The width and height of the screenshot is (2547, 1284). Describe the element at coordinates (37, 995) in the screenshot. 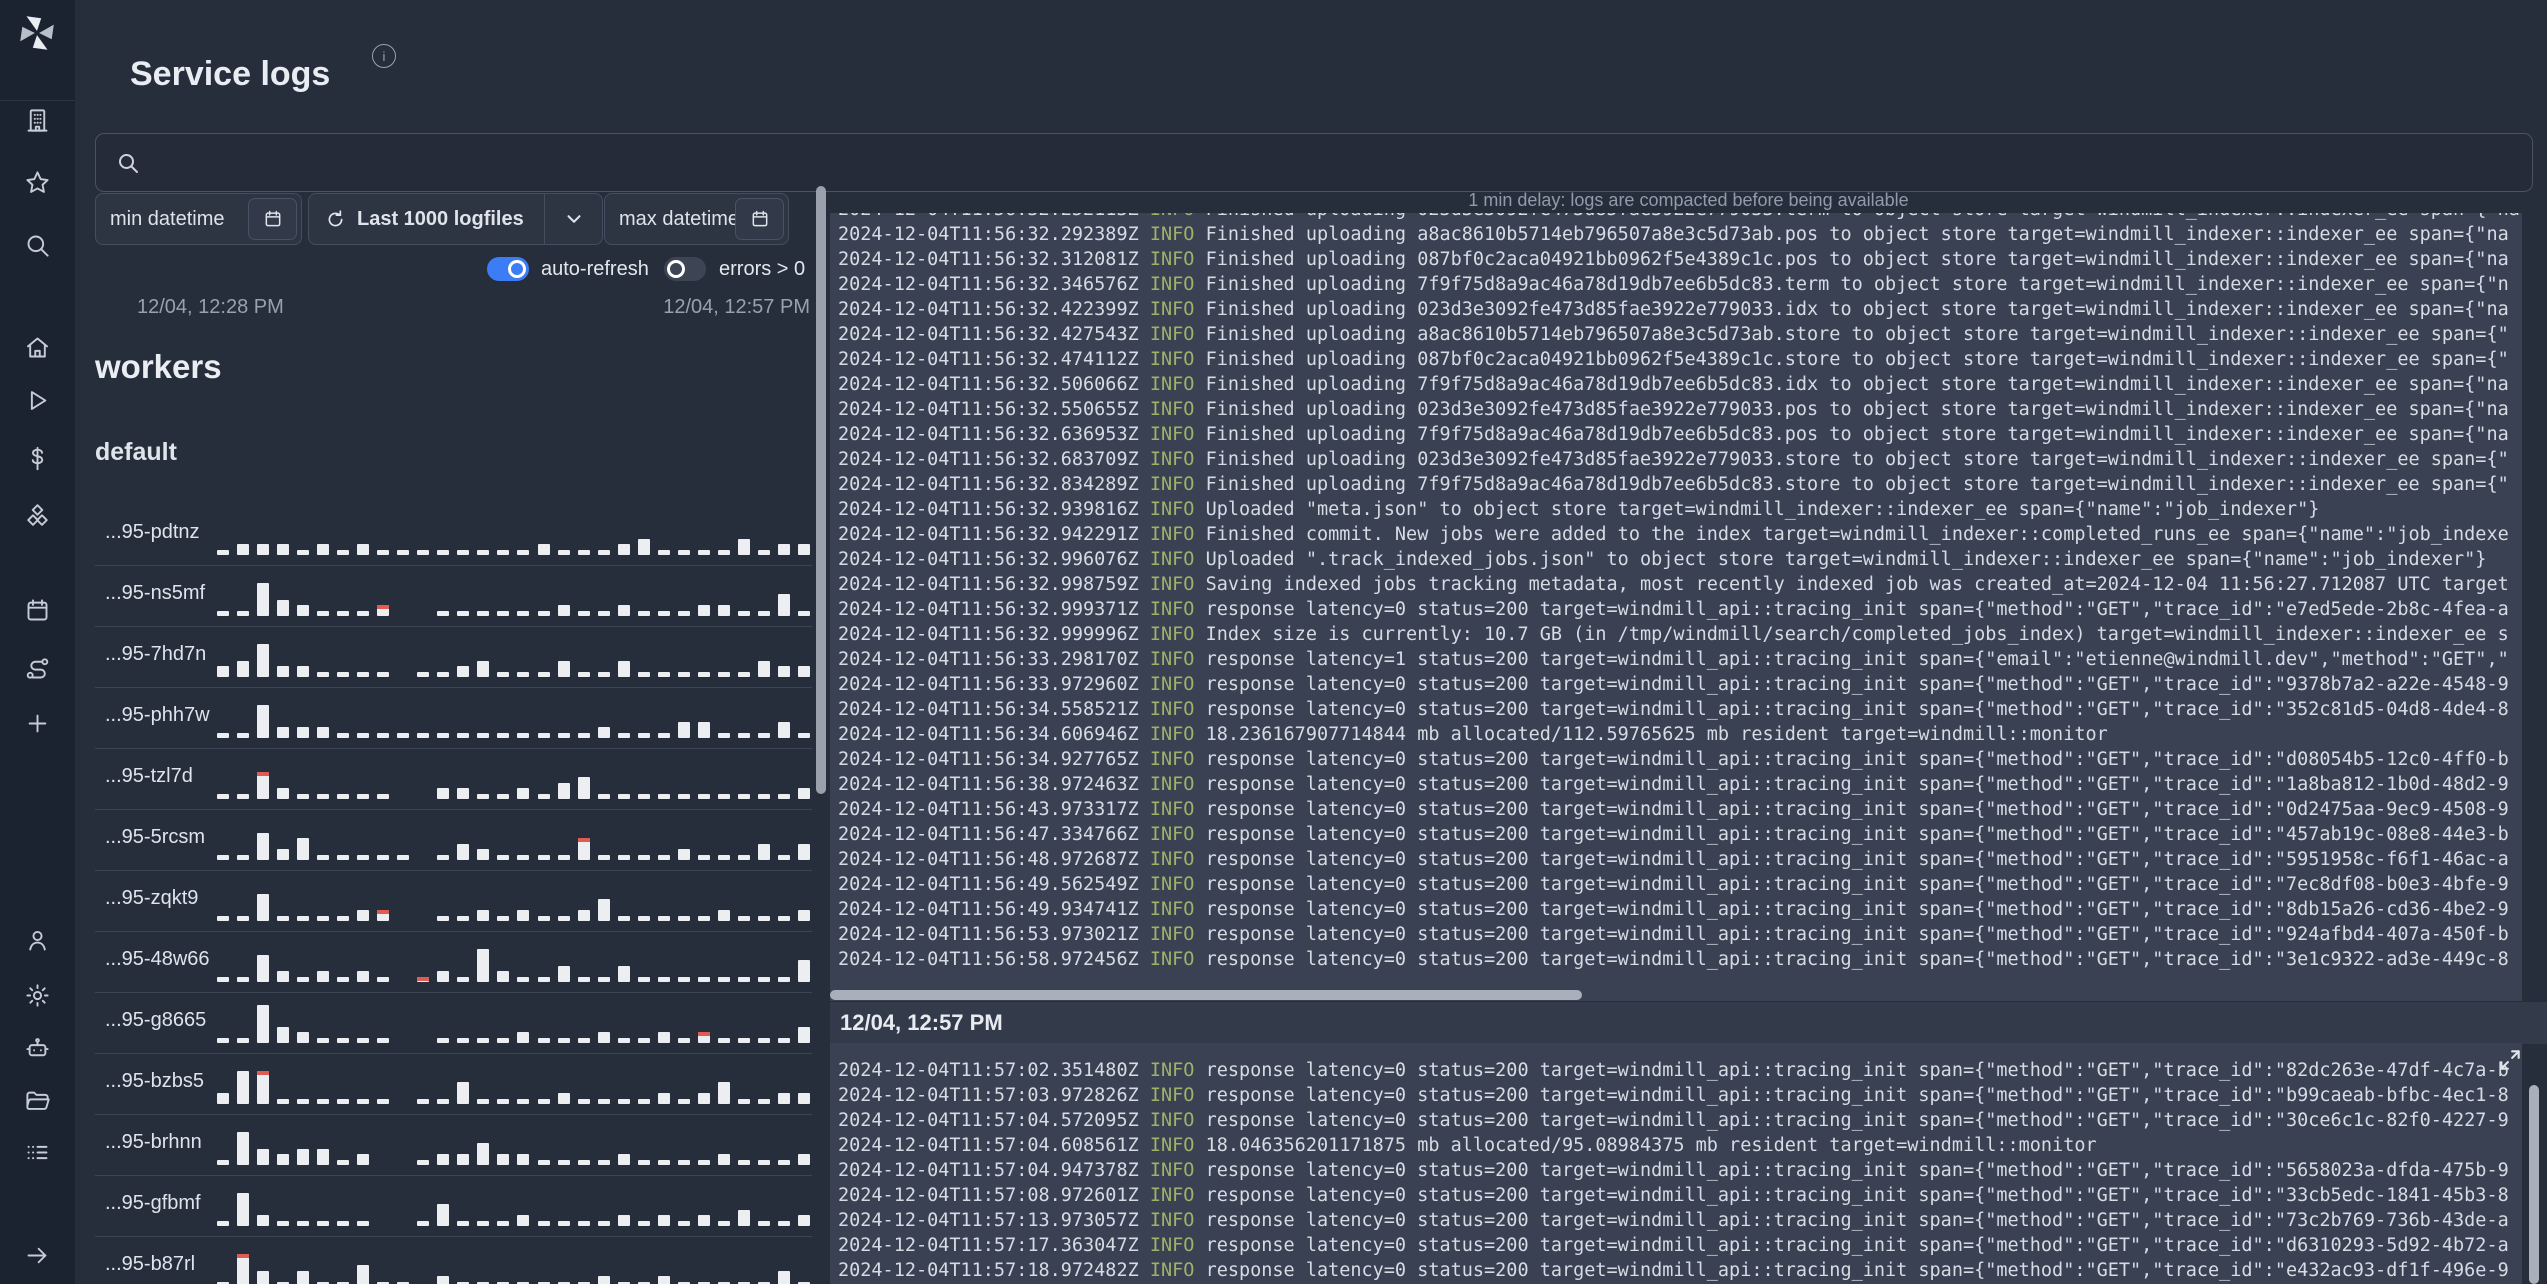

I see `settings-icon` at that location.